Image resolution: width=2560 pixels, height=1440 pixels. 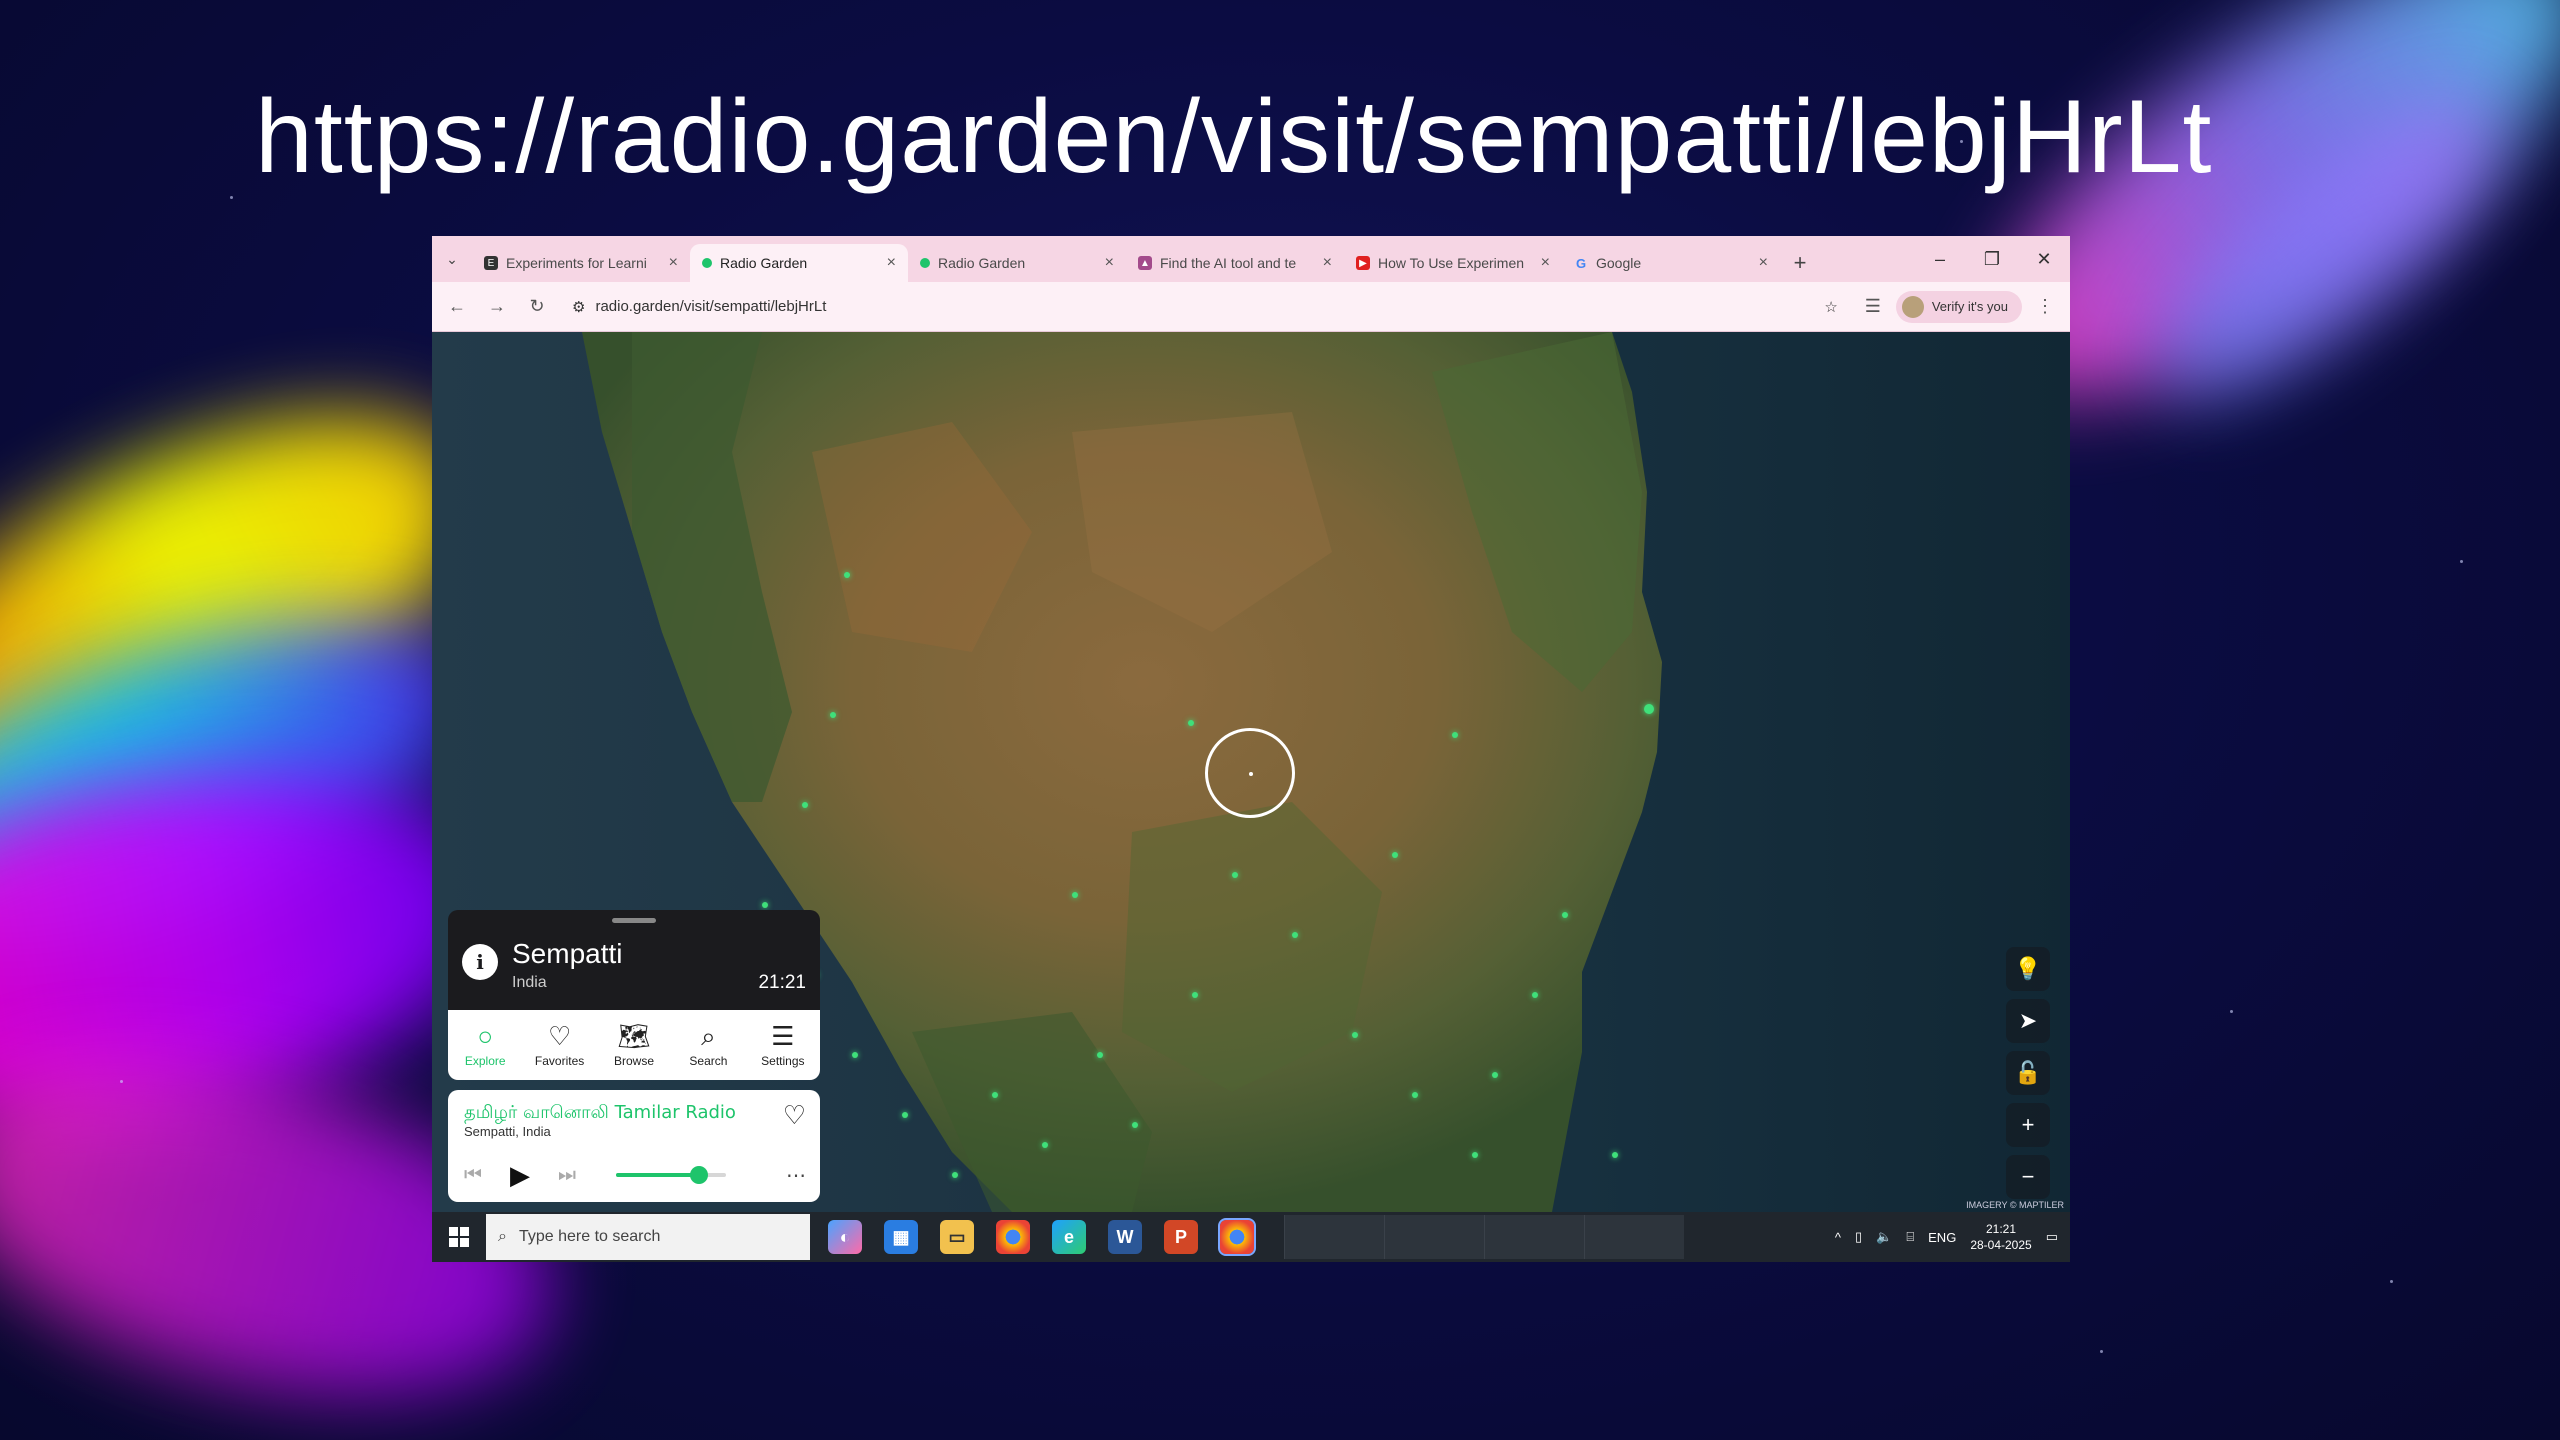 What do you see at coordinates (1069, 1237) in the screenshot?
I see `edge-icon: e` at bounding box center [1069, 1237].